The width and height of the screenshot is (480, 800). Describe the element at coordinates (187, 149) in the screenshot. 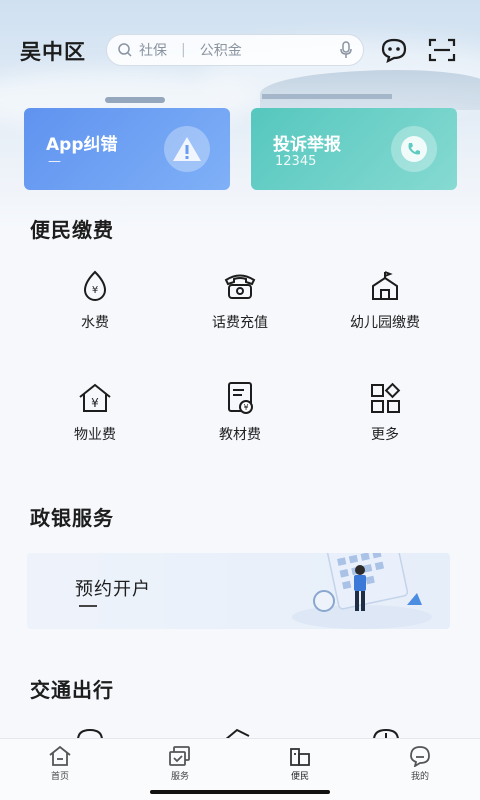

I see `alert-triangle-icon` at that location.